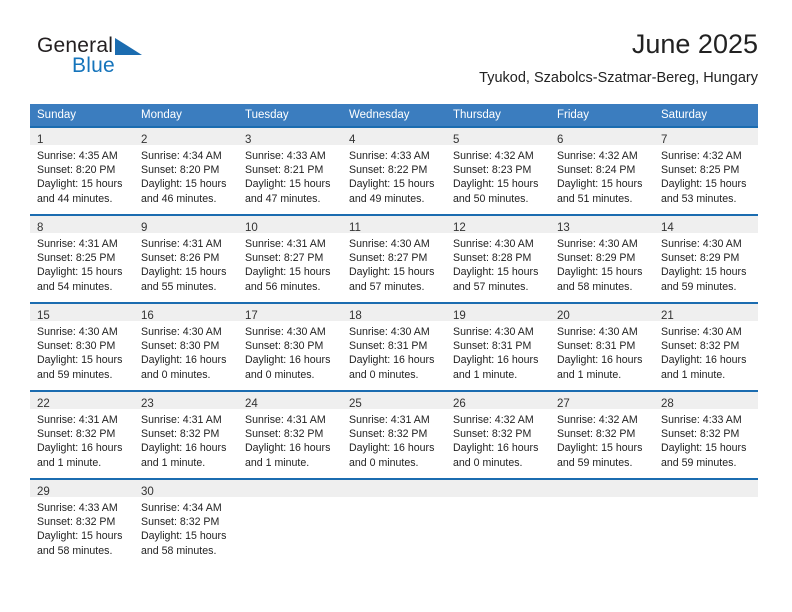 The width and height of the screenshot is (792, 612). Describe the element at coordinates (147, 316) in the screenshot. I see `day-number: 16` at that location.